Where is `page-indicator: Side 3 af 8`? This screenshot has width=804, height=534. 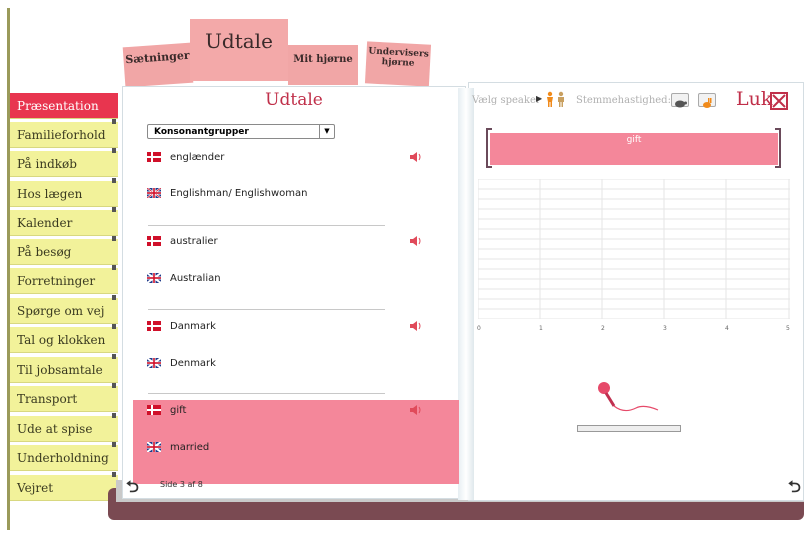 page-indicator: Side 3 af 8 is located at coordinates (181, 484).